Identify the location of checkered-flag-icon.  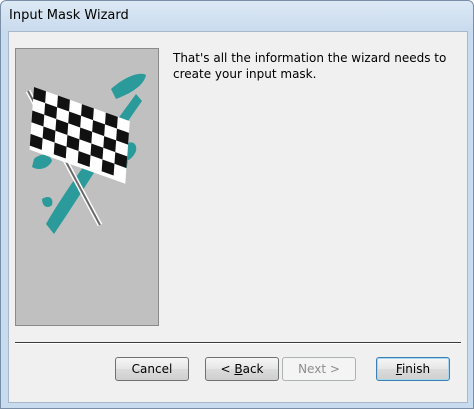
(85, 153).